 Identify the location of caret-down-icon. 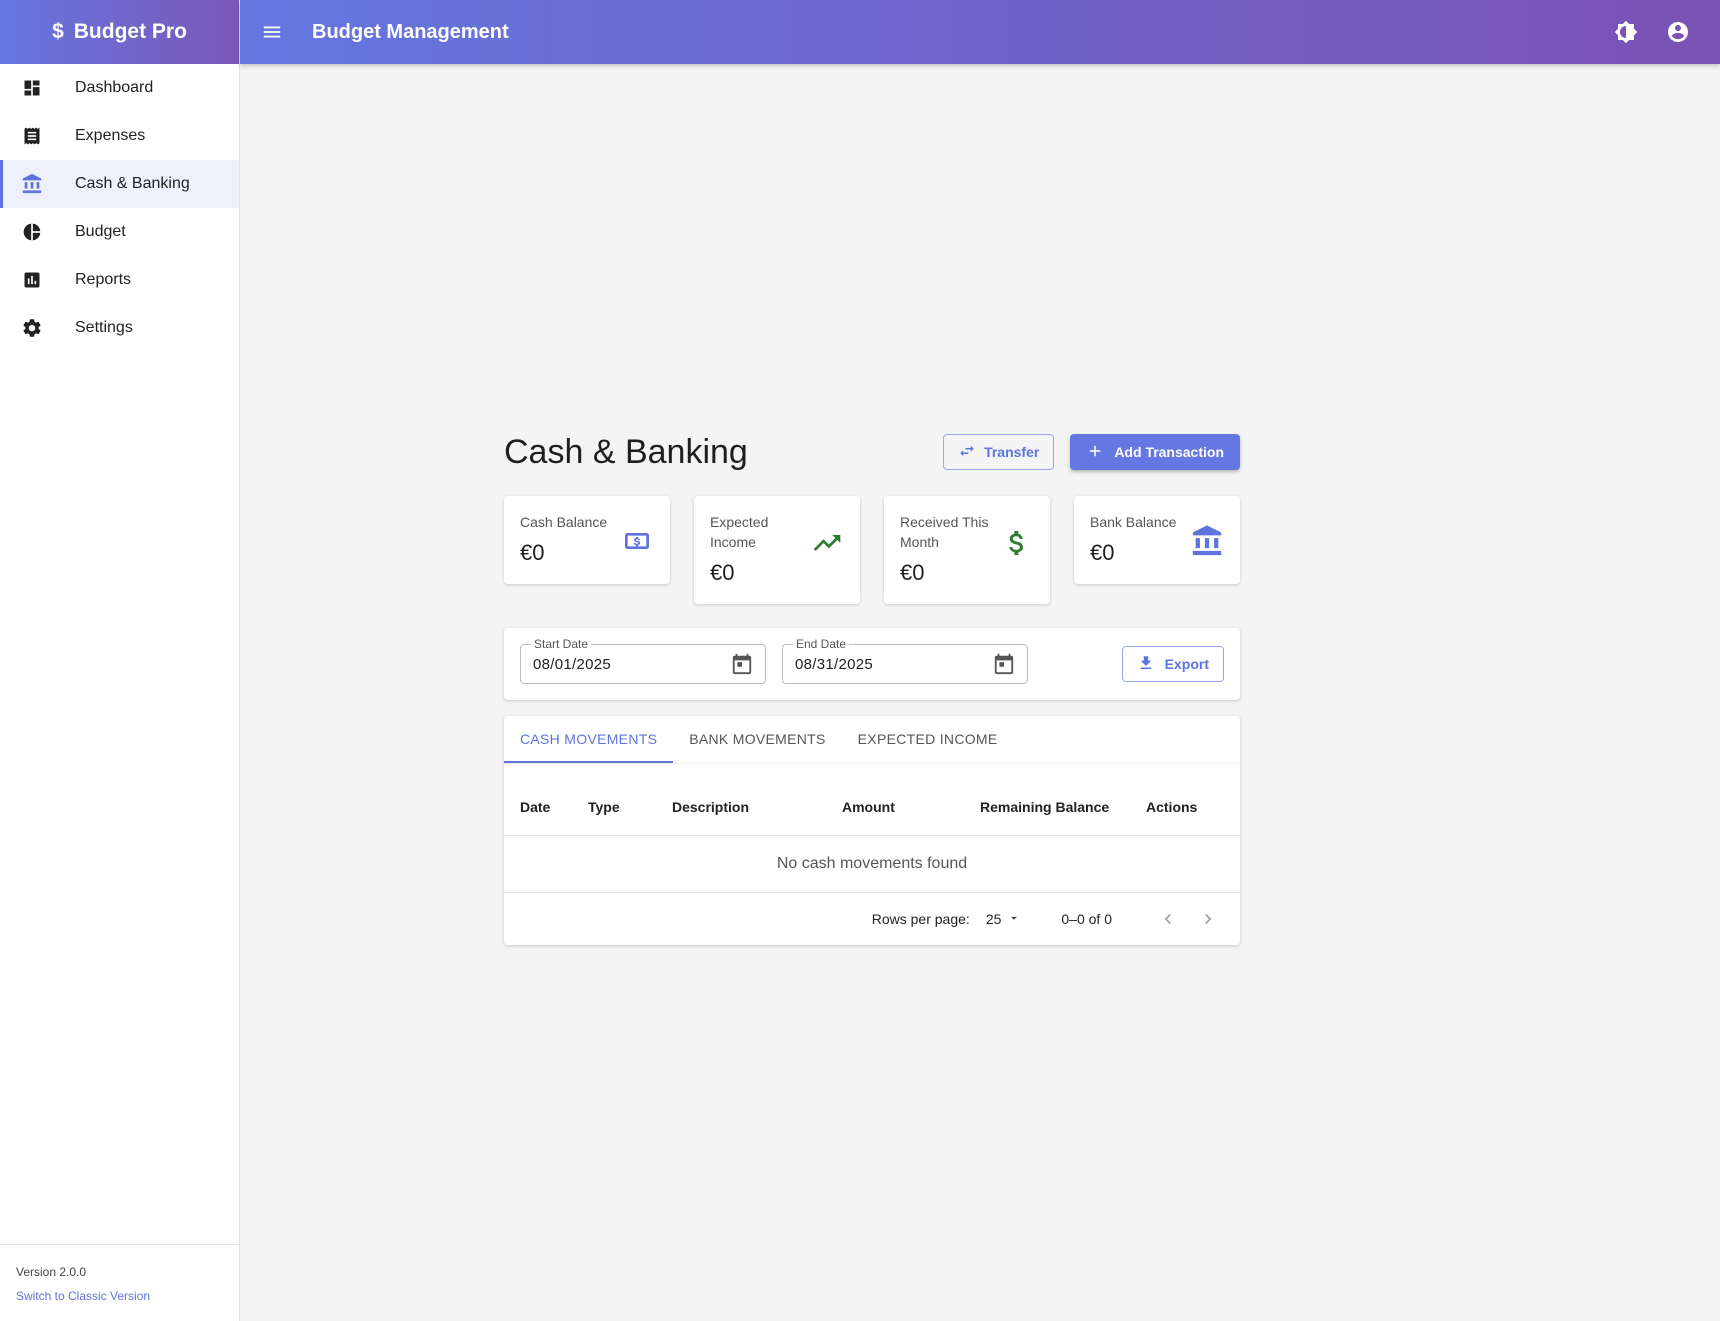
(1014, 919).